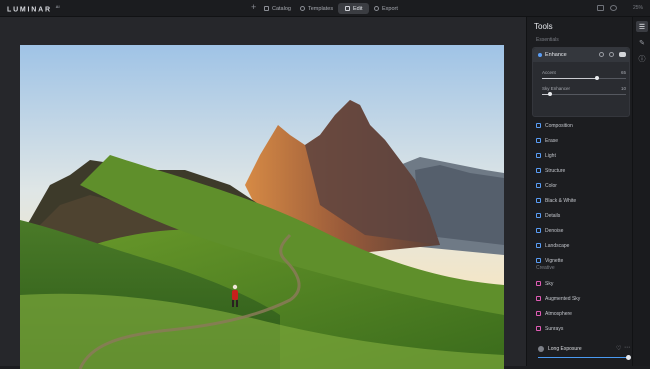 The height and width of the screenshot is (369, 650). Describe the element at coordinates (545, 268) in the screenshot. I see `creative-label: Creative` at that location.